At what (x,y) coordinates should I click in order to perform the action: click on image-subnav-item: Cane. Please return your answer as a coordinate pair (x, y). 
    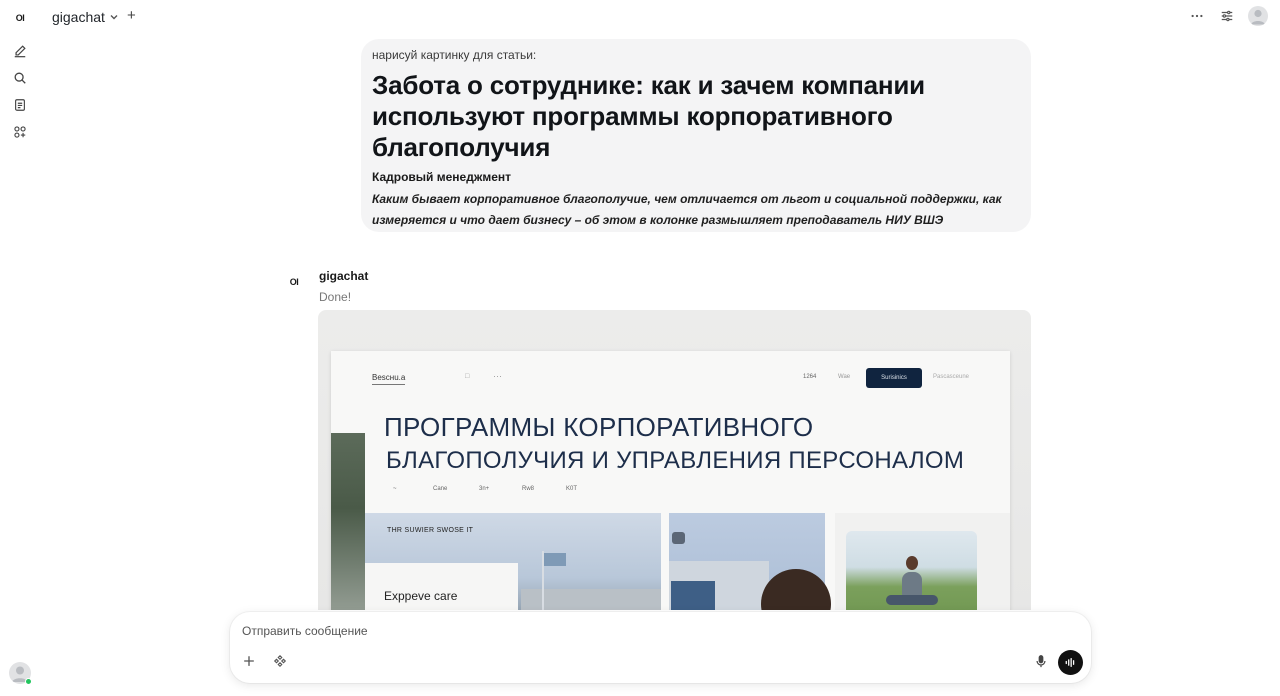
    Looking at the image, I should click on (440, 489).